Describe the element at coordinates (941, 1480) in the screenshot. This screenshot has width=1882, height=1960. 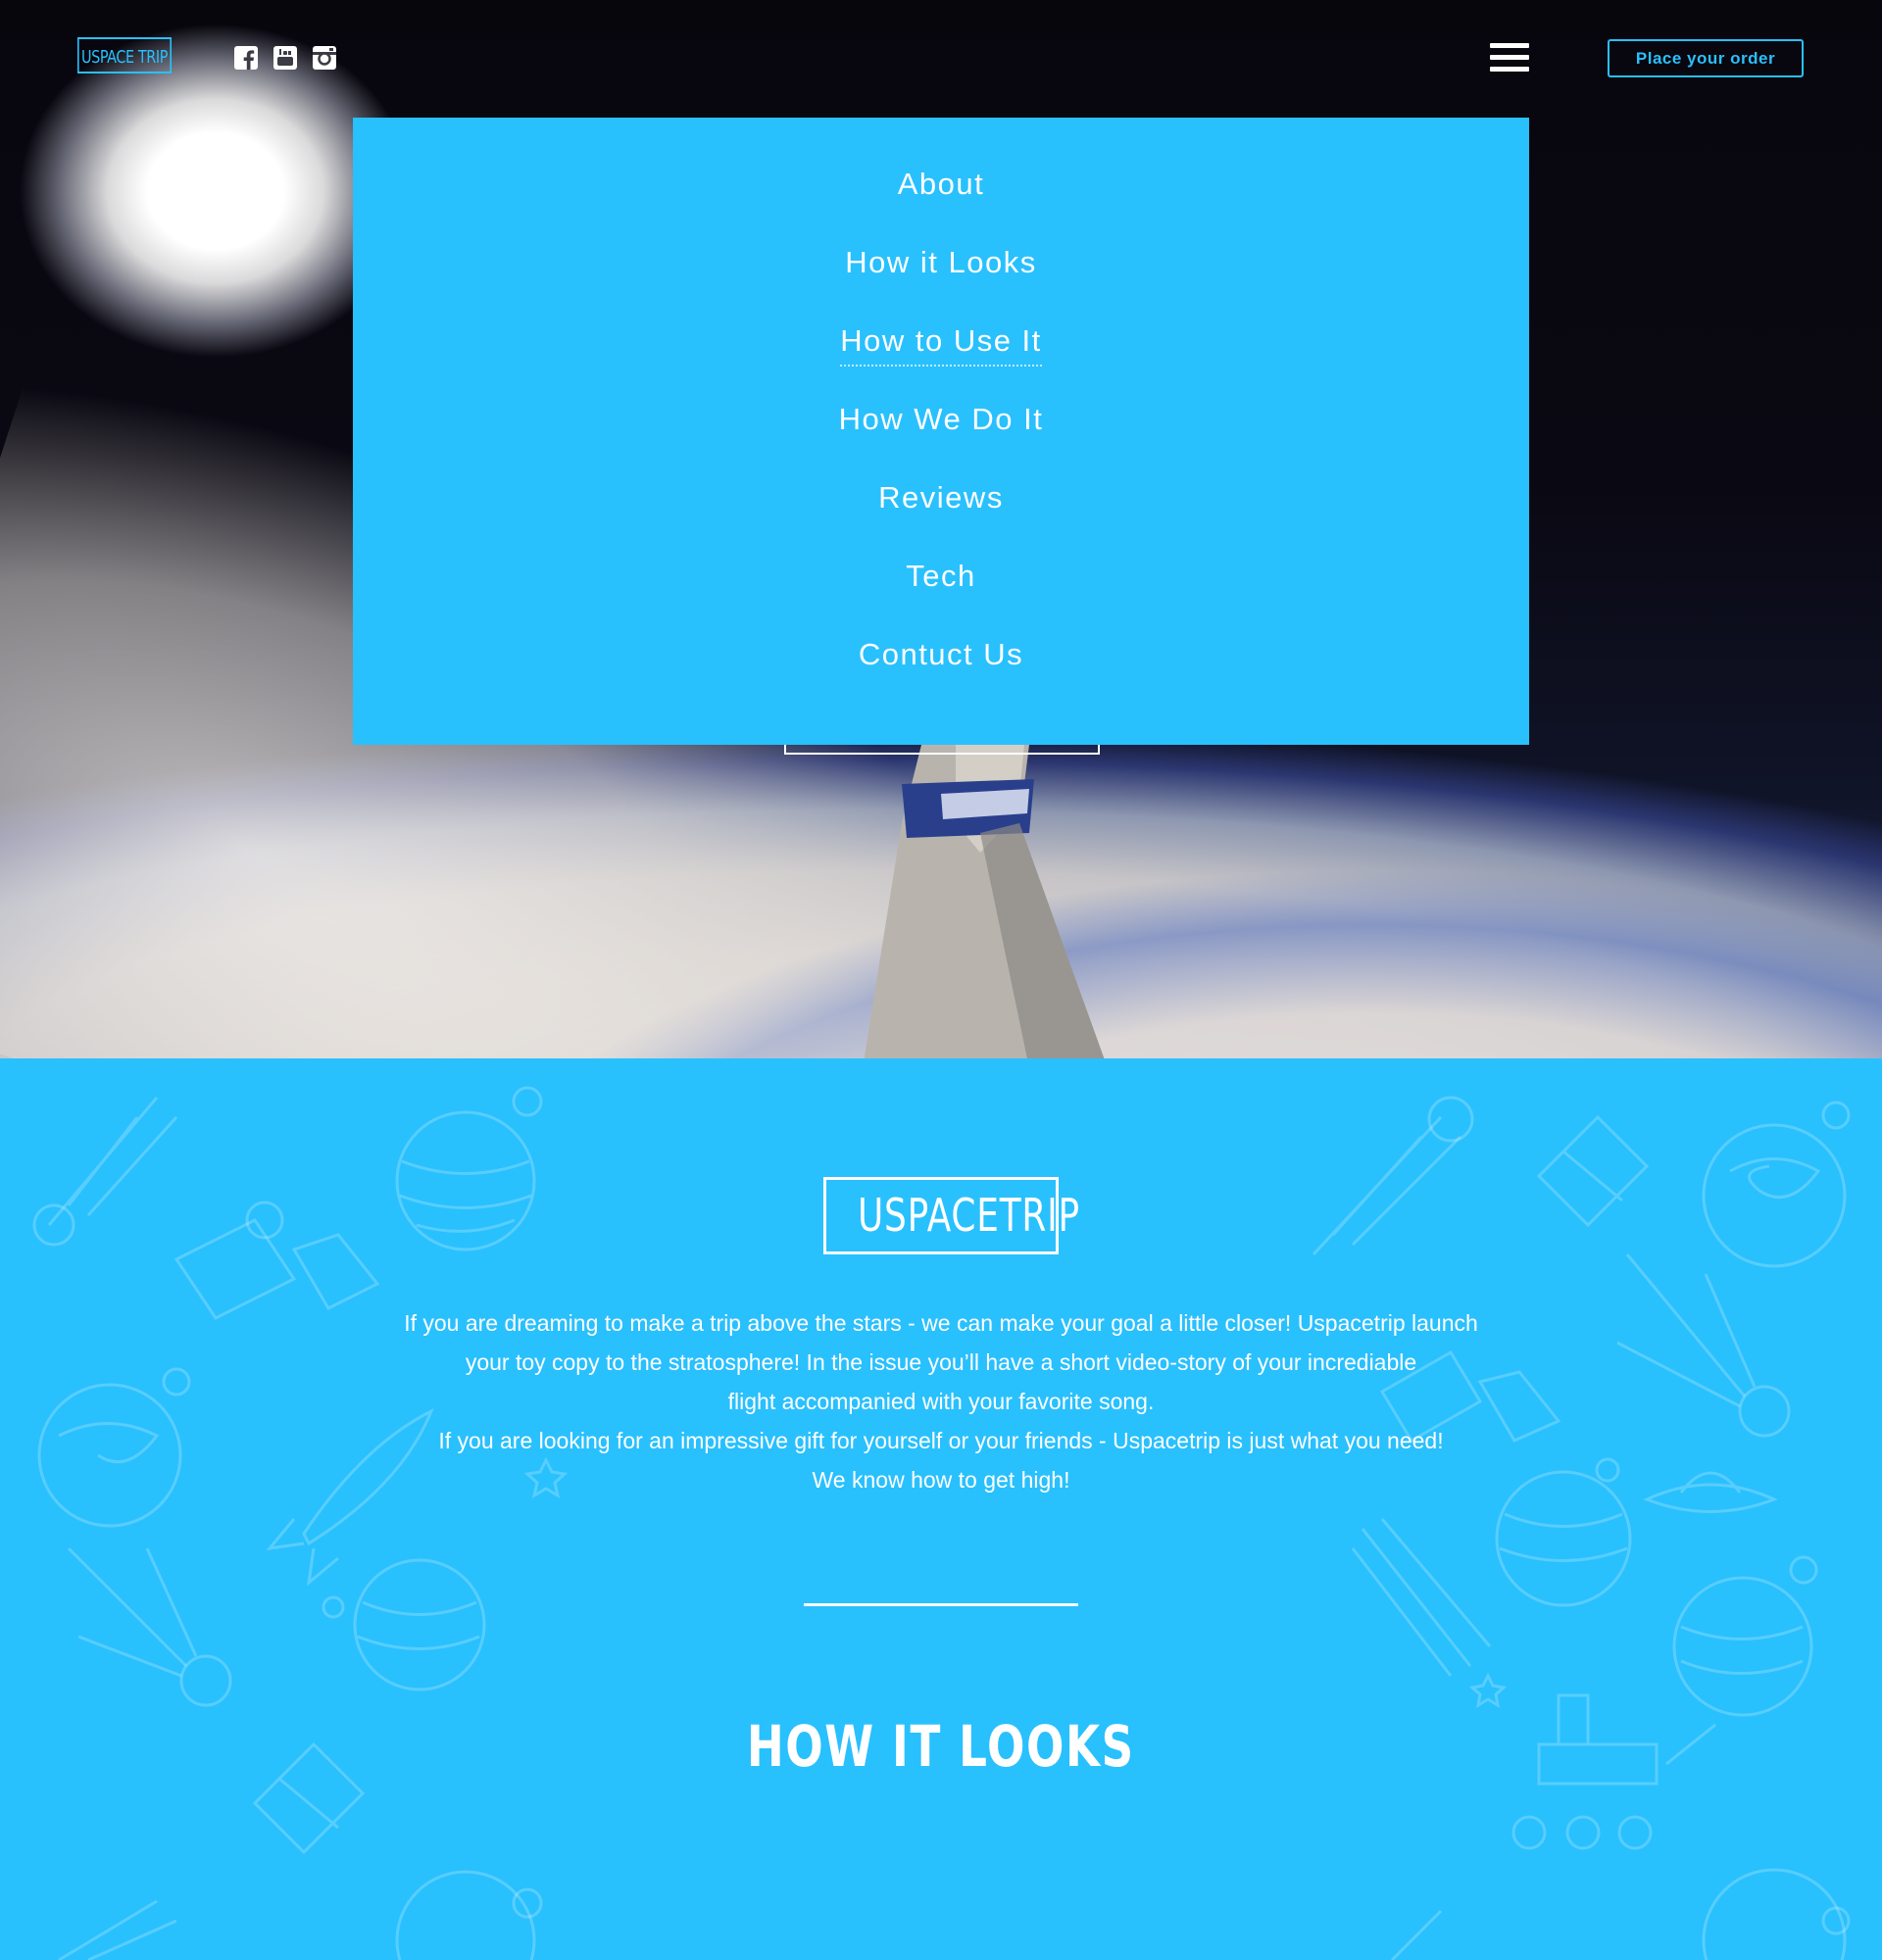
I see `intro-line: We know how to get high!` at that location.